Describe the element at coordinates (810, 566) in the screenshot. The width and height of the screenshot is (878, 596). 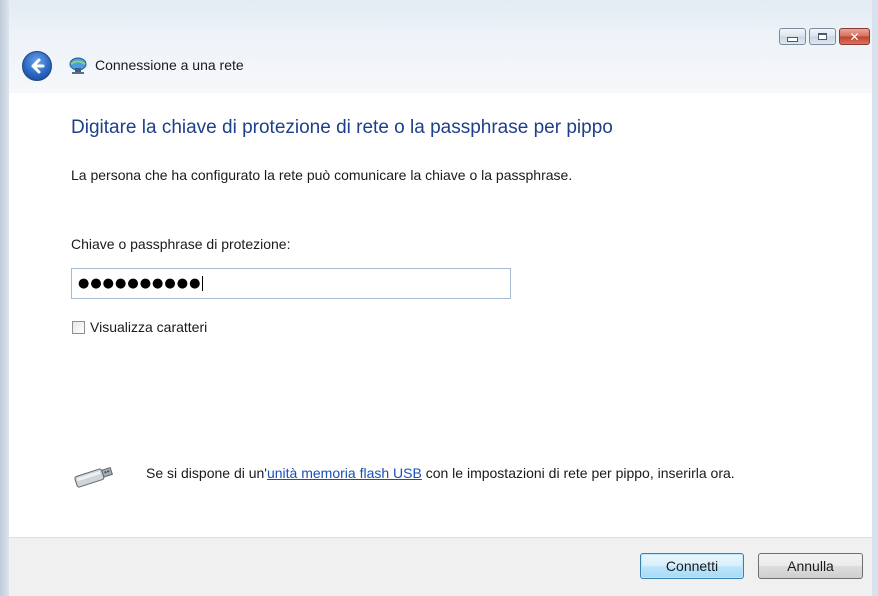
I see `cancel-button: Annulla` at that location.